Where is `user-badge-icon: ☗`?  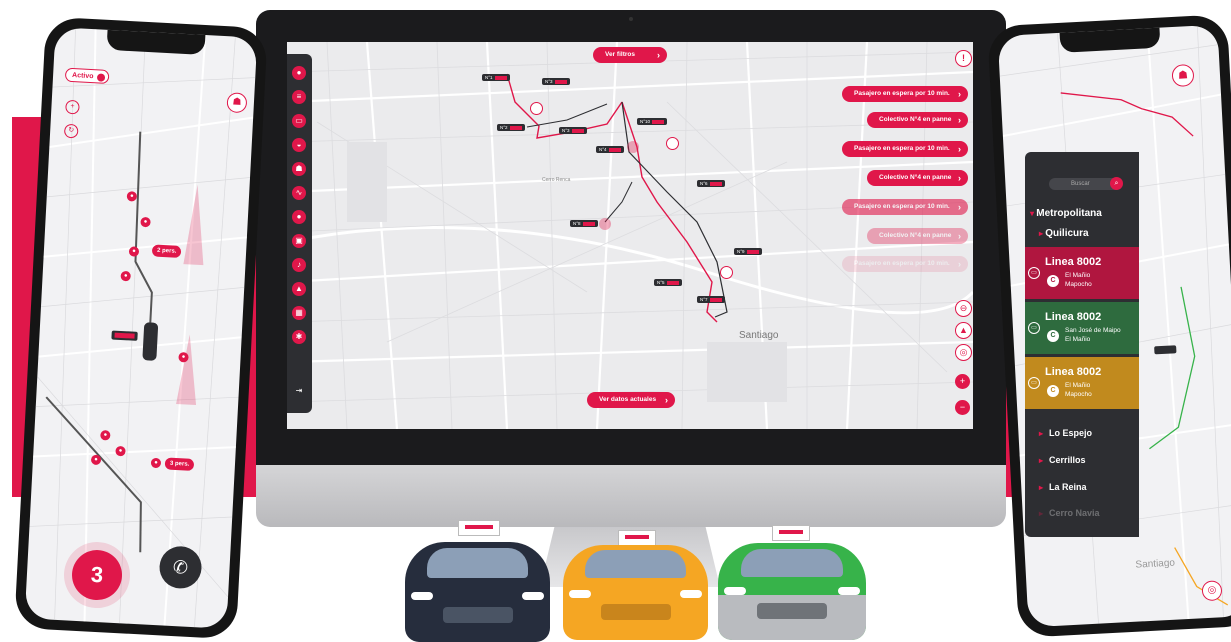 user-badge-icon: ☗ is located at coordinates (299, 169).